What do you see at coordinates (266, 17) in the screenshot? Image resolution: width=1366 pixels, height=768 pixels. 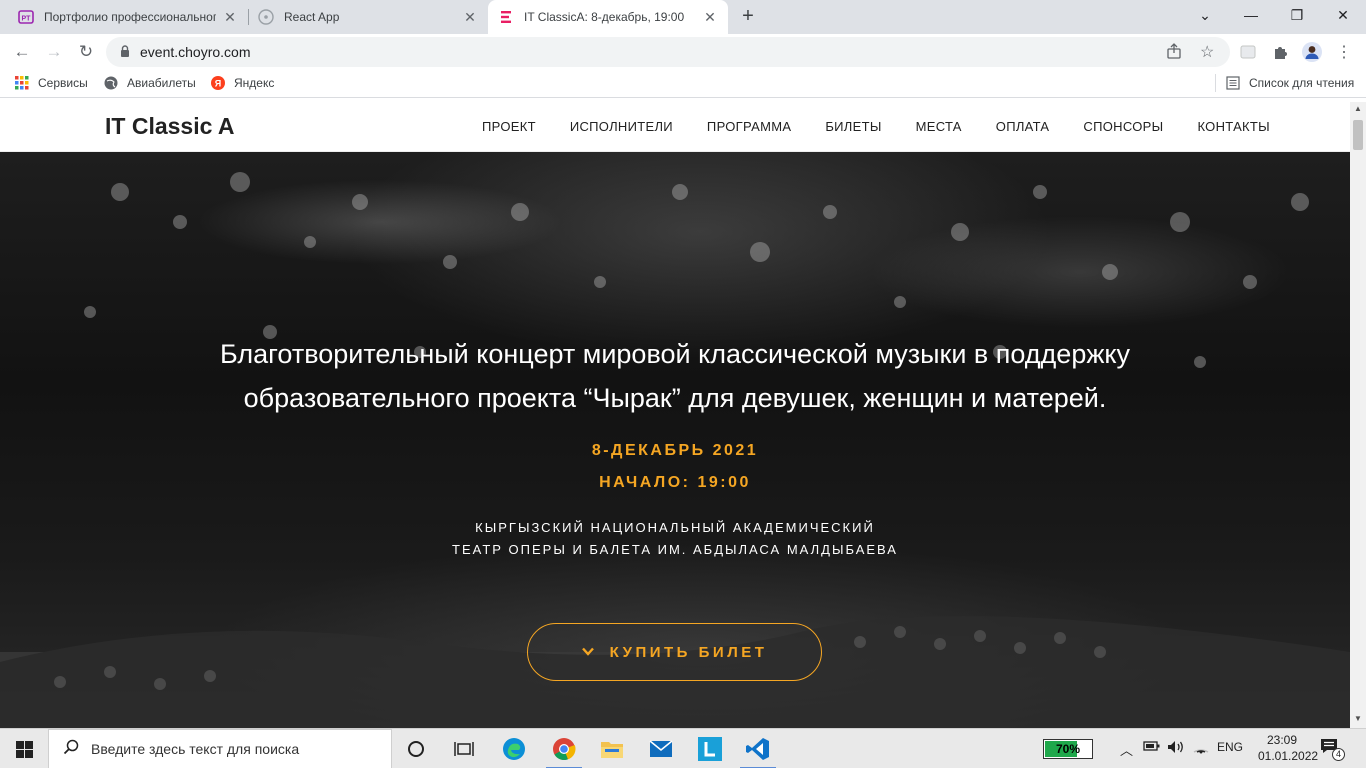 I see `react-icon` at bounding box center [266, 17].